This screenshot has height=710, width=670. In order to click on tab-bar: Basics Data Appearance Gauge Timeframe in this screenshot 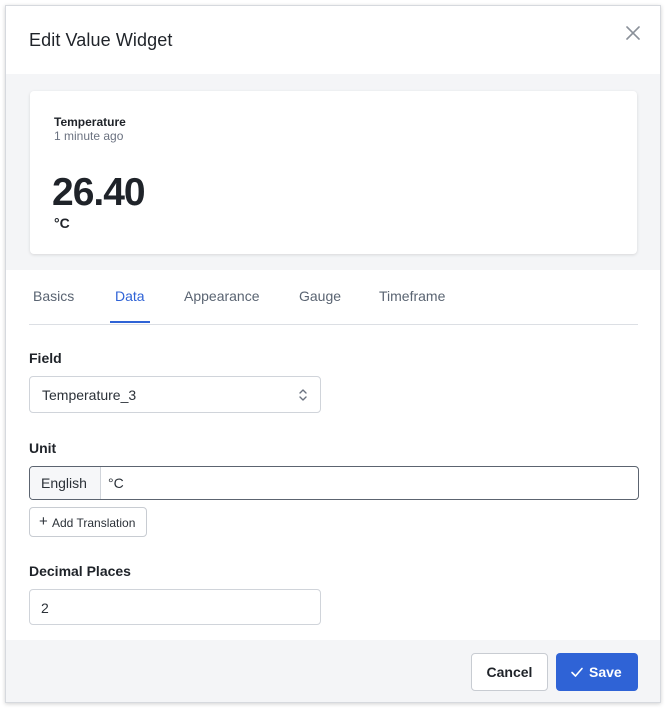, I will do `click(333, 297)`.